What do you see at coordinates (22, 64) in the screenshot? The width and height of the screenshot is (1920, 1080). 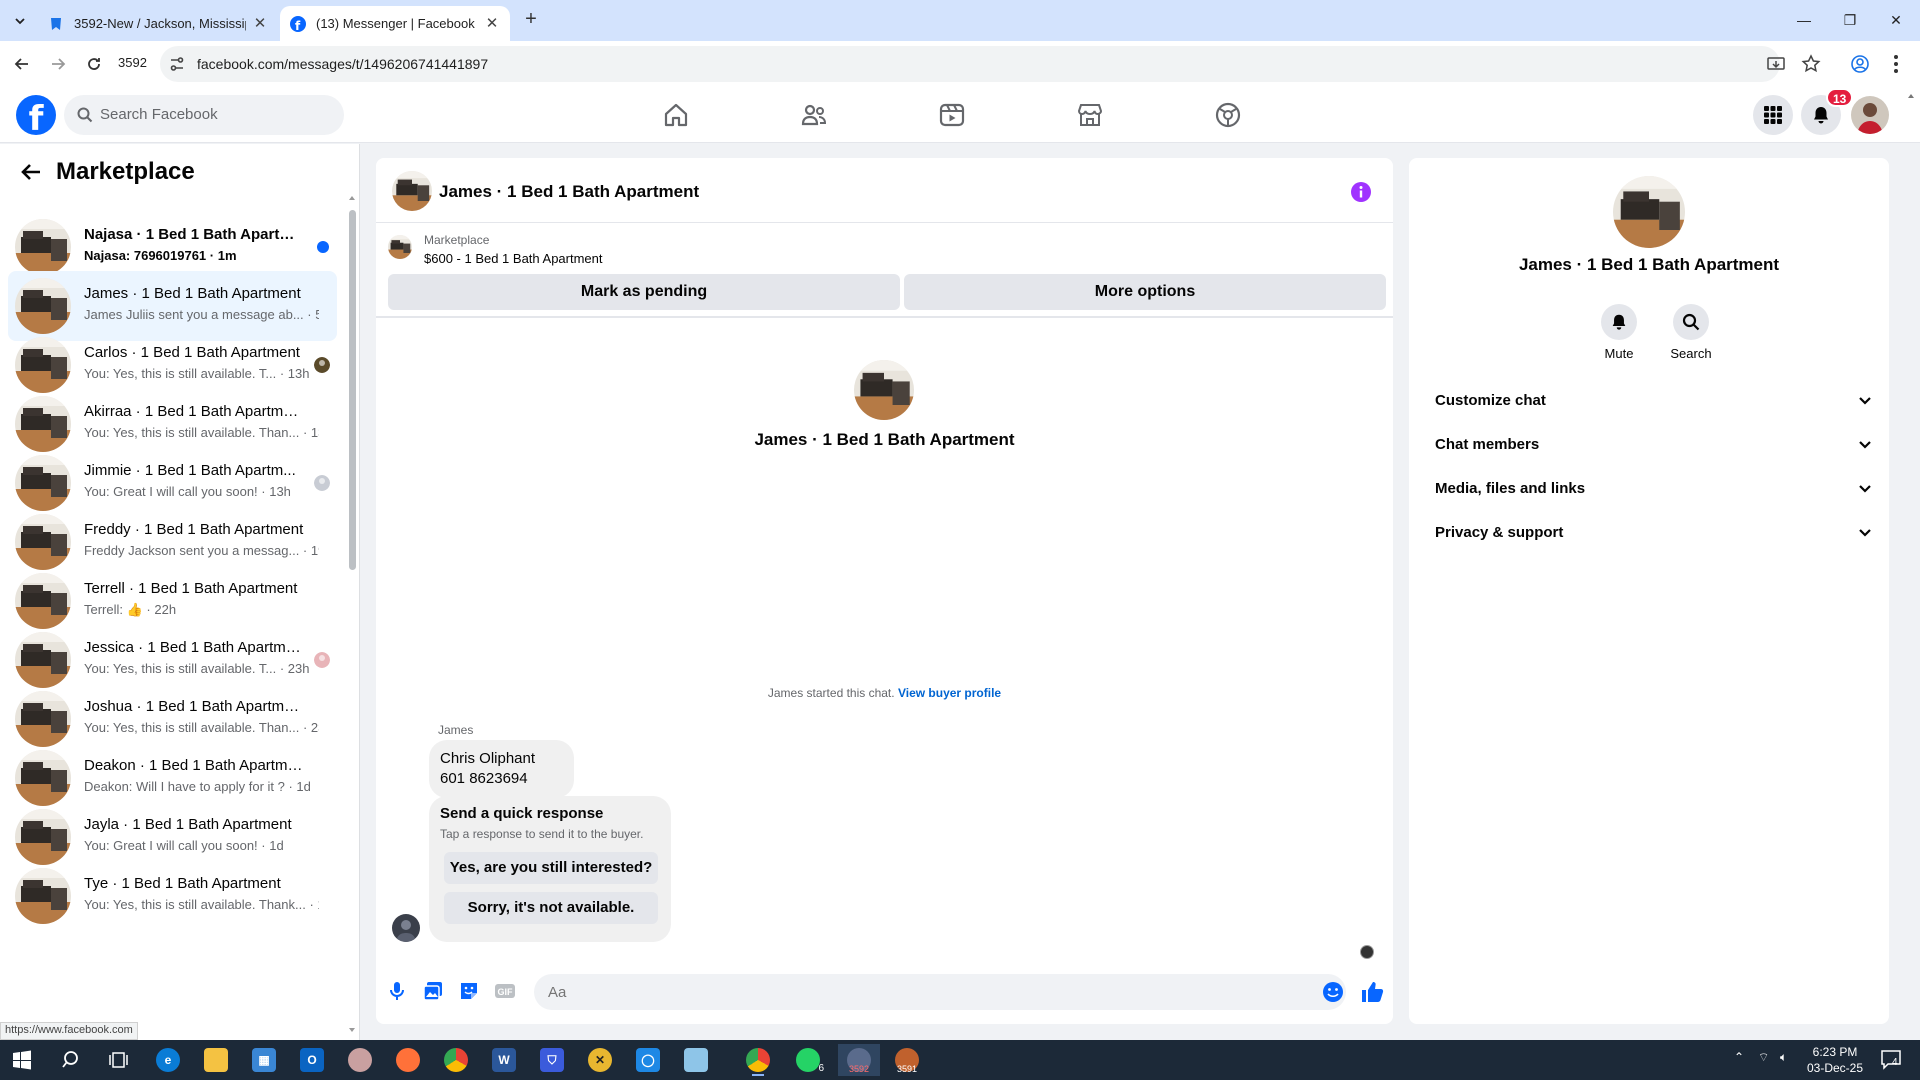 I see `back-button` at bounding box center [22, 64].